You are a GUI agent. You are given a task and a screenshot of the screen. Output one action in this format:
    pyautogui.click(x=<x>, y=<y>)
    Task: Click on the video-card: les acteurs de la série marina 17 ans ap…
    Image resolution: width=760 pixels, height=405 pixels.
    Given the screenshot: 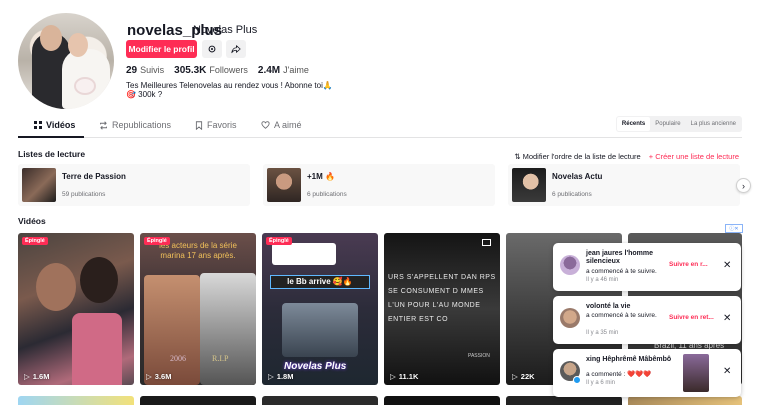 What is the action you would take?
    pyautogui.click(x=198, y=309)
    